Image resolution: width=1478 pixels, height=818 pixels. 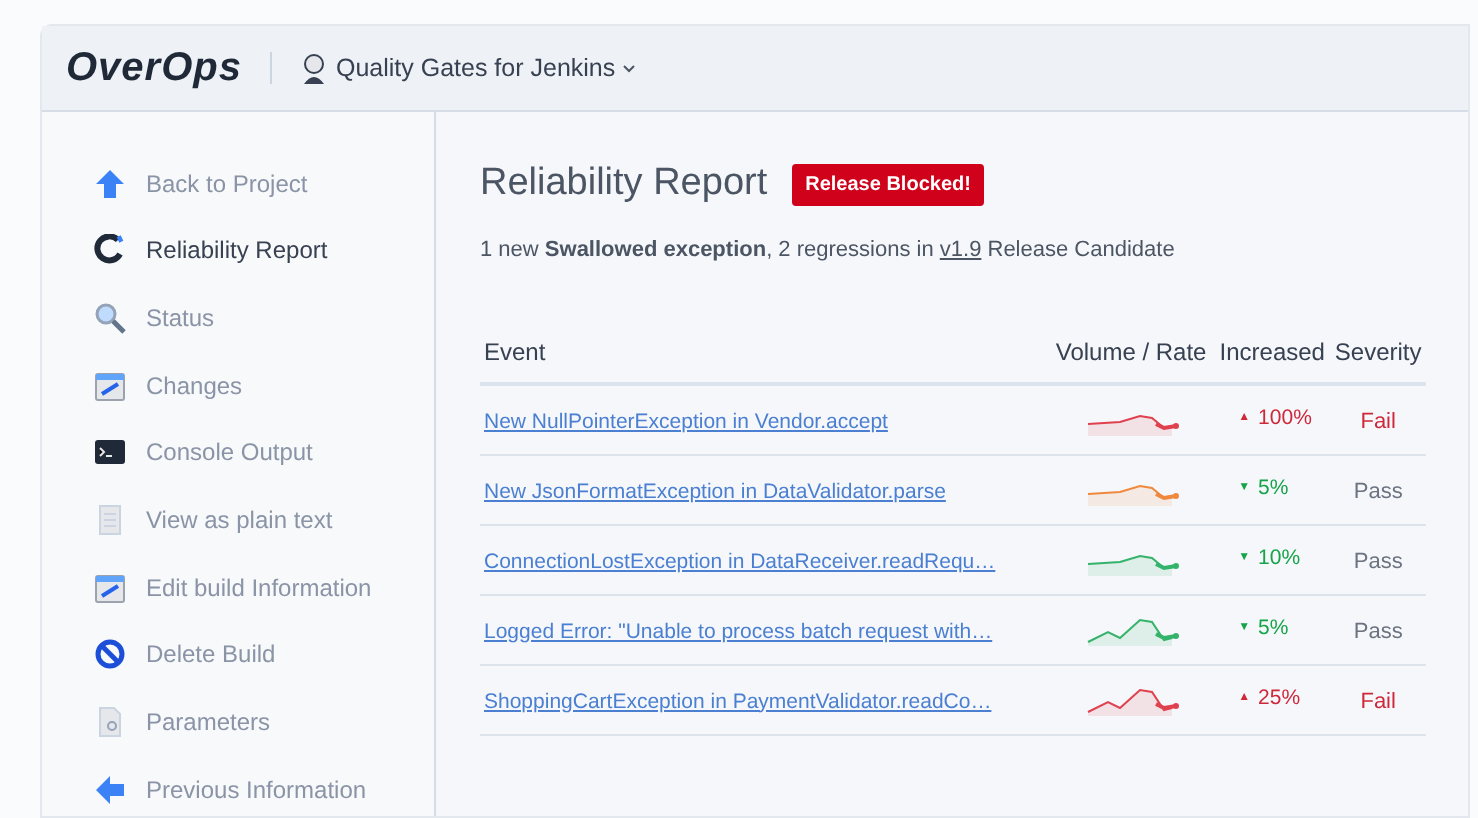 What do you see at coordinates (960, 249) in the screenshot?
I see `version-link: v1.9` at bounding box center [960, 249].